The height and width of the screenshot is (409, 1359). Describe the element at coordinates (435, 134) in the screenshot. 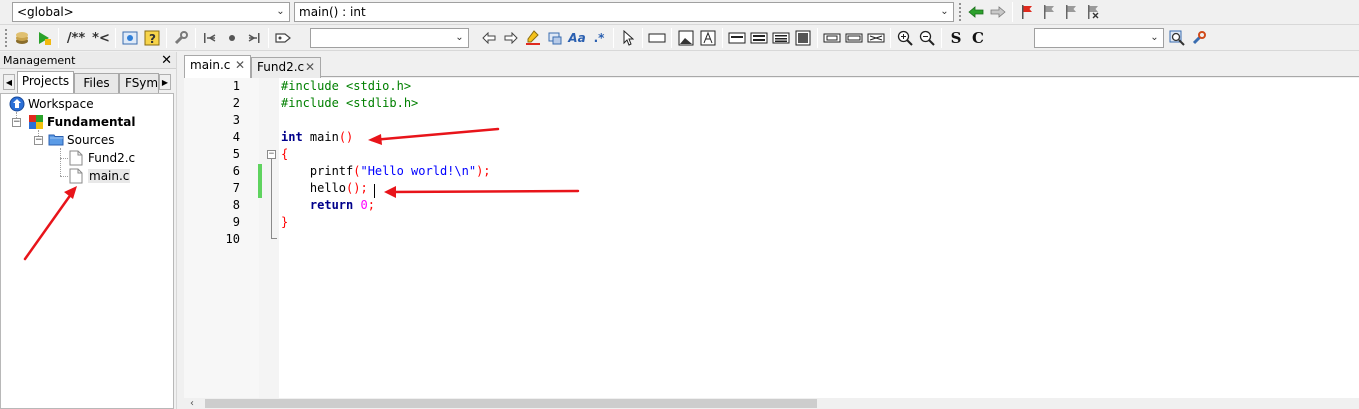

I see `annotation-arrow-main` at that location.